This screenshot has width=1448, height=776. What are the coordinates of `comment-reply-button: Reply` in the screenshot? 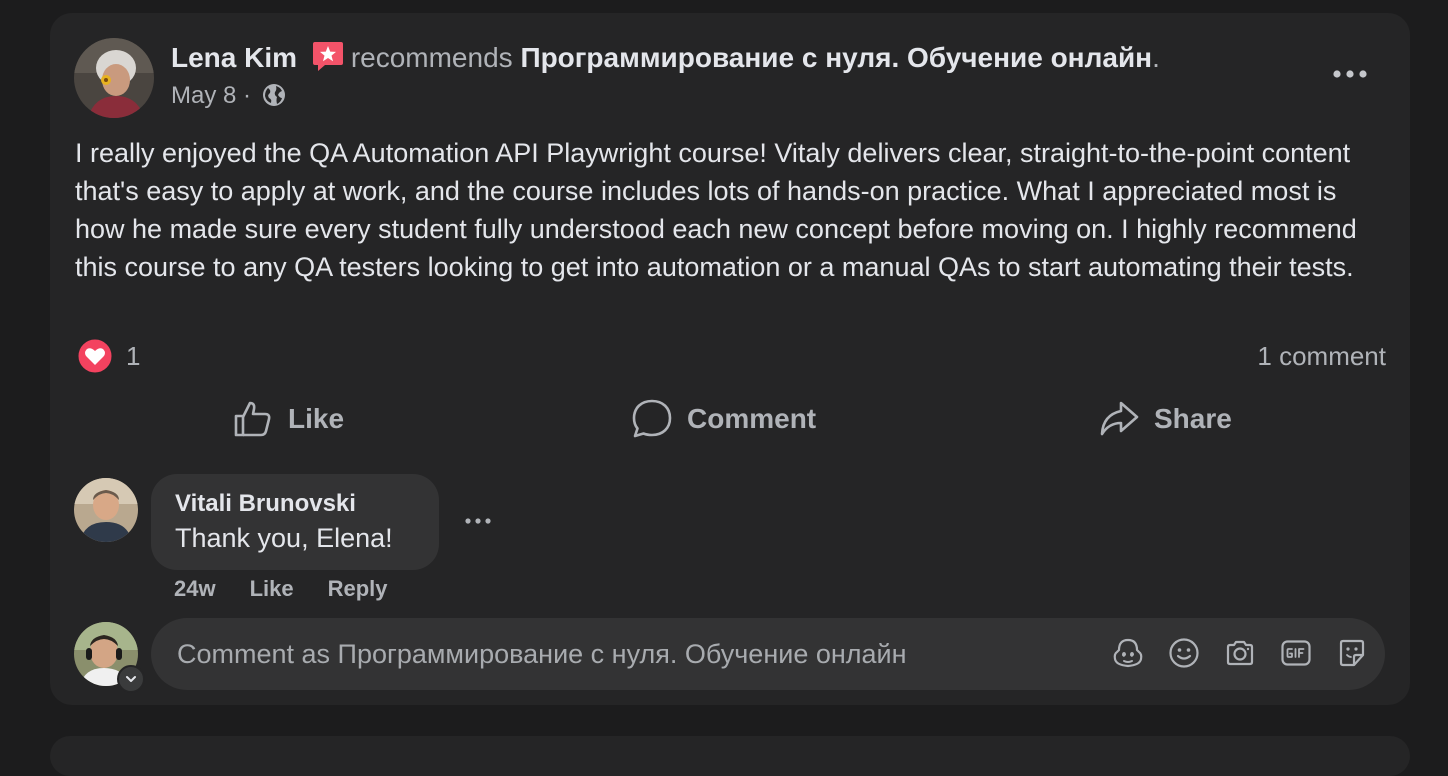 It's located at (358, 589).